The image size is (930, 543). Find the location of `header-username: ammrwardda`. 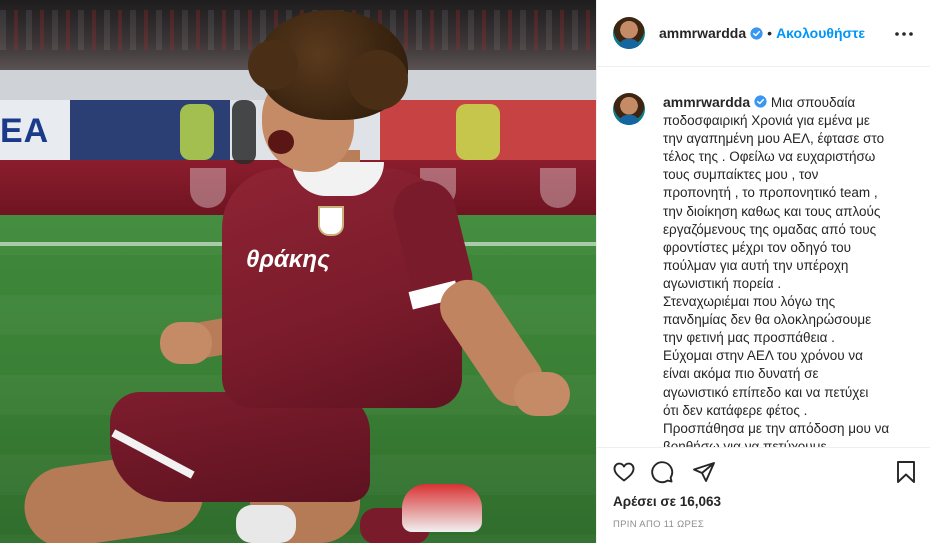

header-username: ammrwardda is located at coordinates (702, 33).